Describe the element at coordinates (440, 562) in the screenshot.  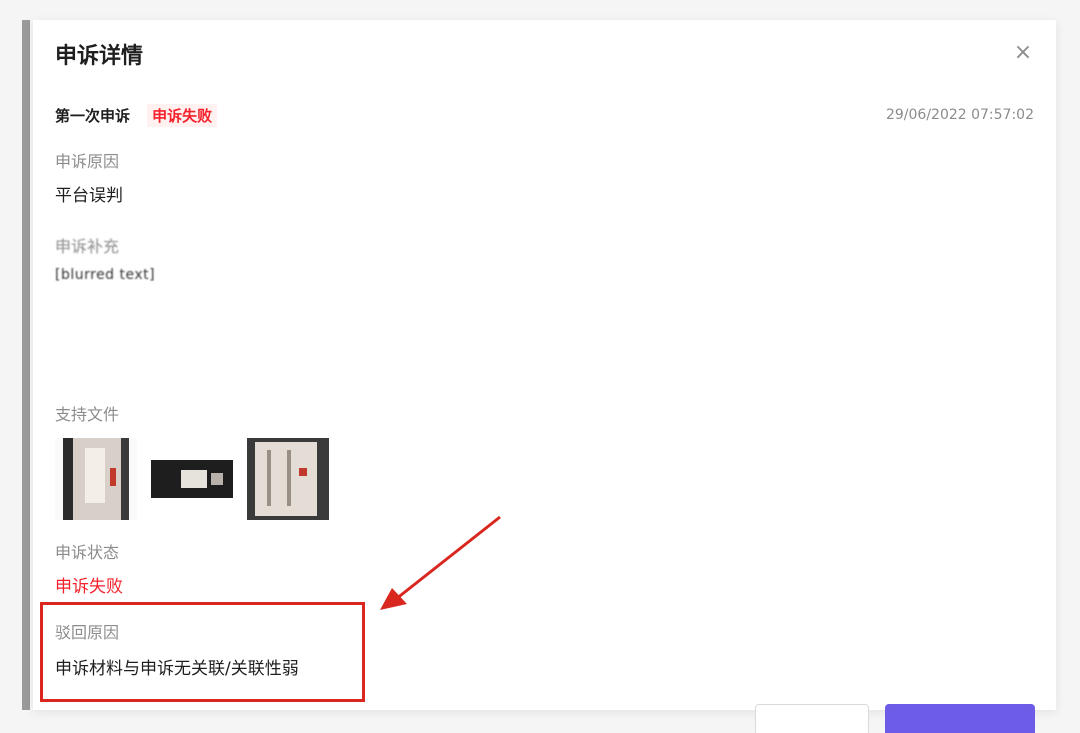
I see `annotation-arrow-icon` at that location.